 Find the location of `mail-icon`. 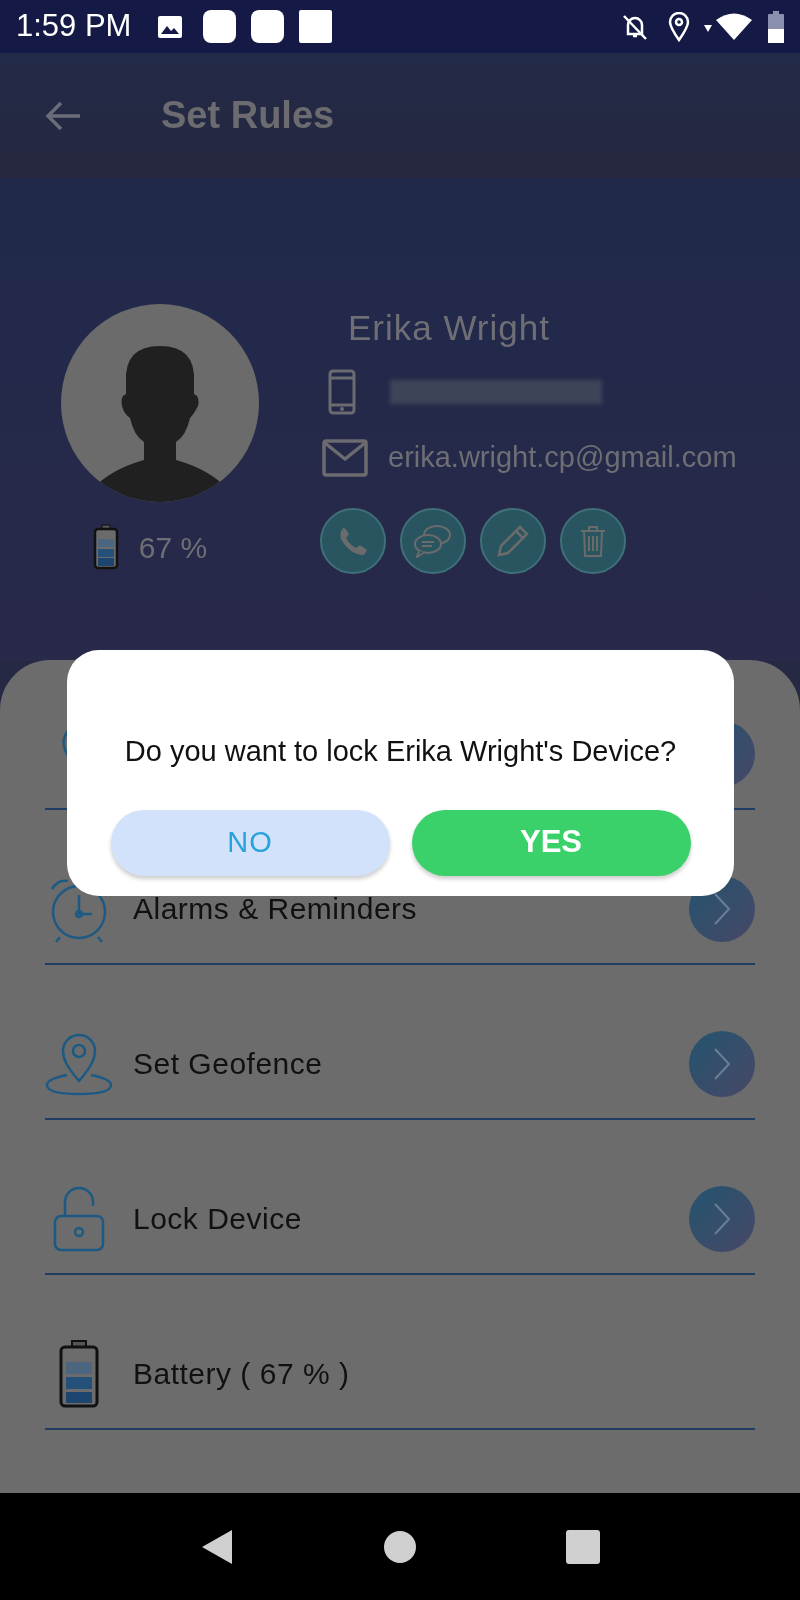

mail-icon is located at coordinates (345, 458).